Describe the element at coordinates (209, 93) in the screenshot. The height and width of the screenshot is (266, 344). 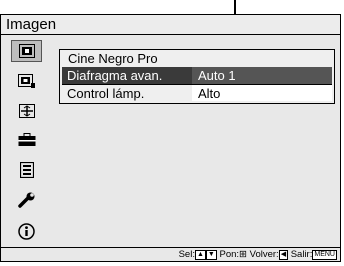
I see `setting-value: Alto` at that location.